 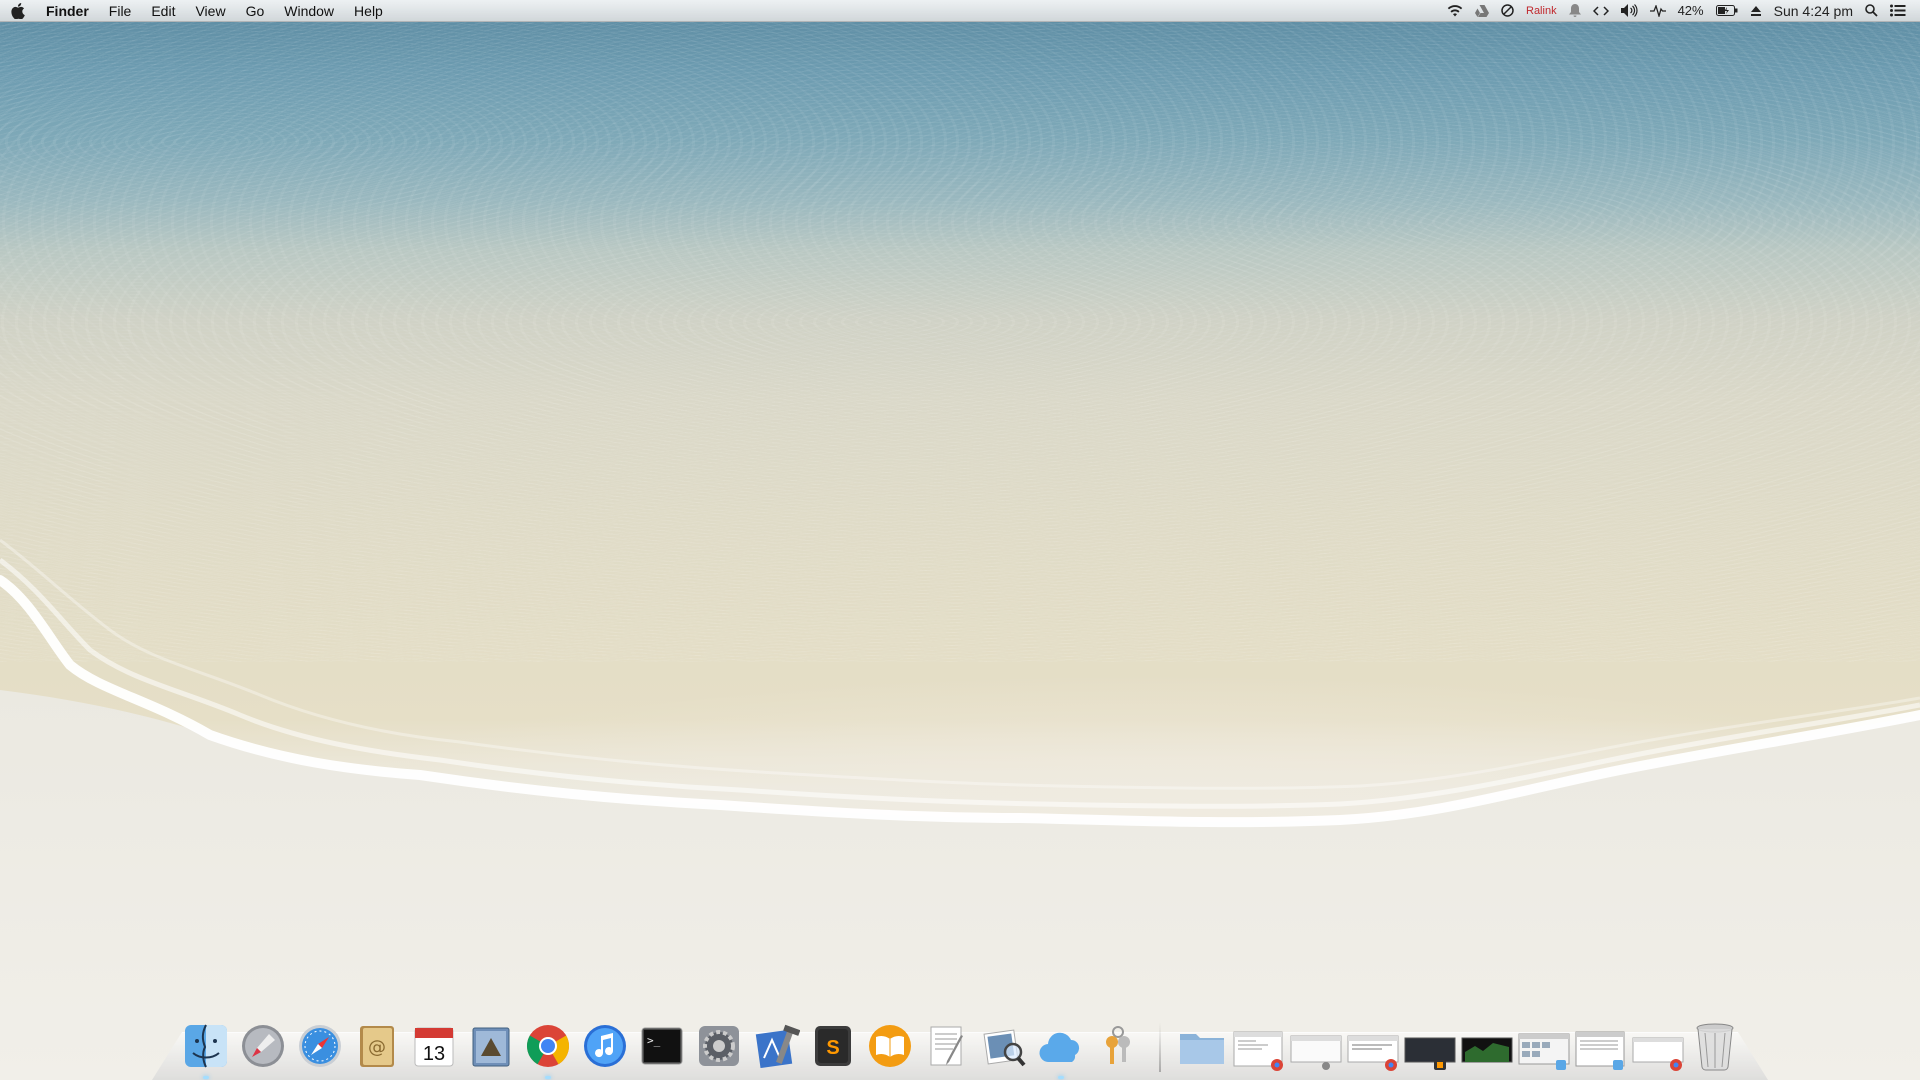 I want to click on wifi-icon, so click(x=1455, y=11).